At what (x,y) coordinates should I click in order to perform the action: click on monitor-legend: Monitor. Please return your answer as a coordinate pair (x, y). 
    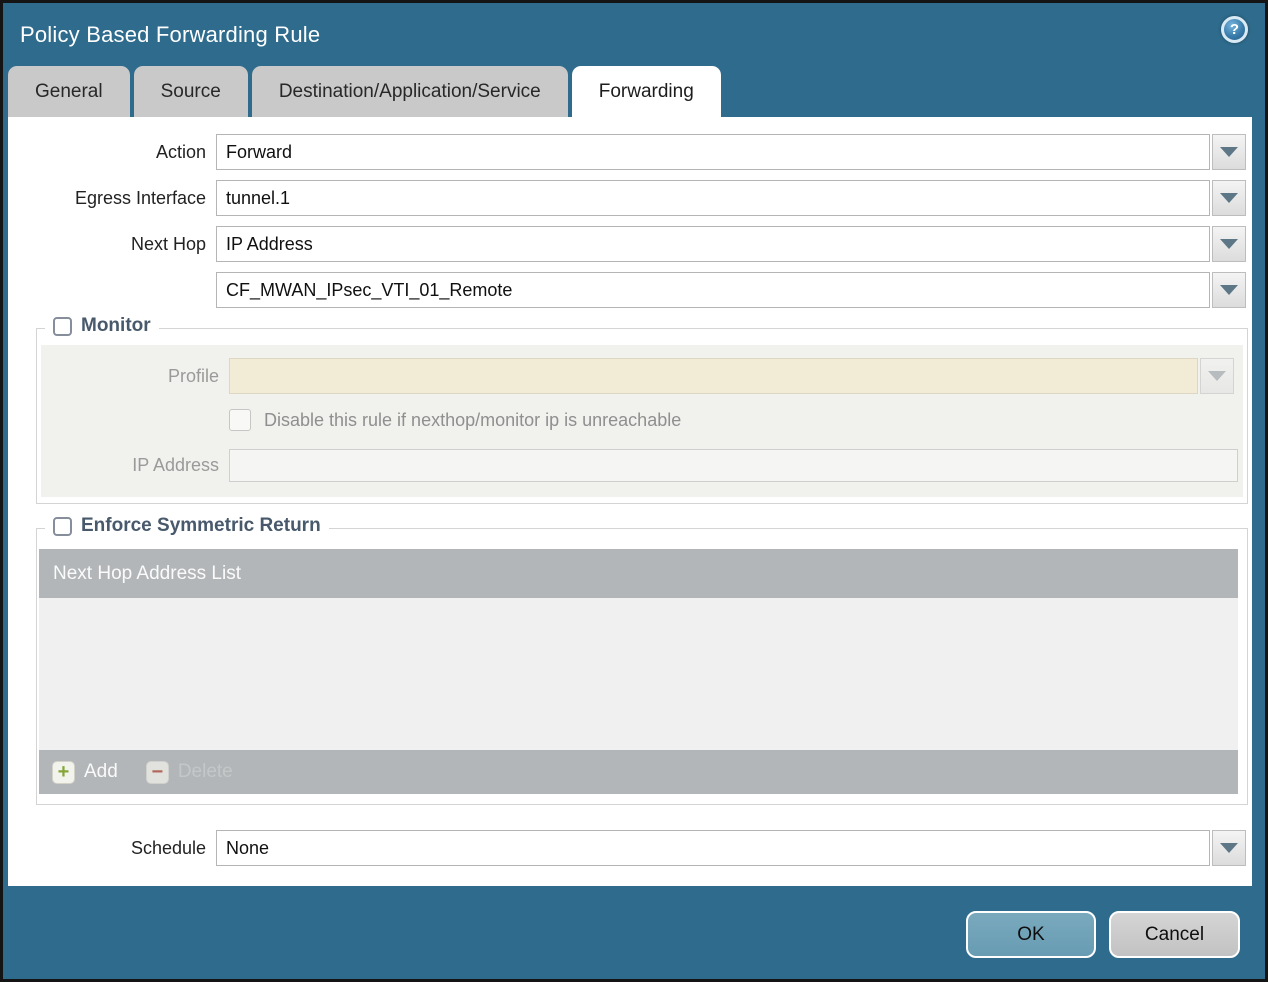
    Looking at the image, I should click on (102, 326).